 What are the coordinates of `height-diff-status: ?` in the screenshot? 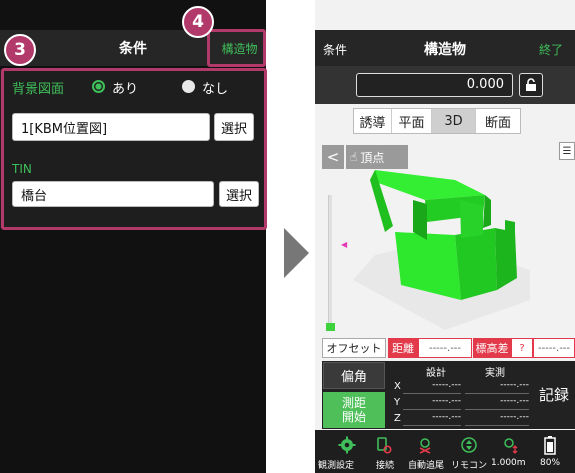 It's located at (522, 348).